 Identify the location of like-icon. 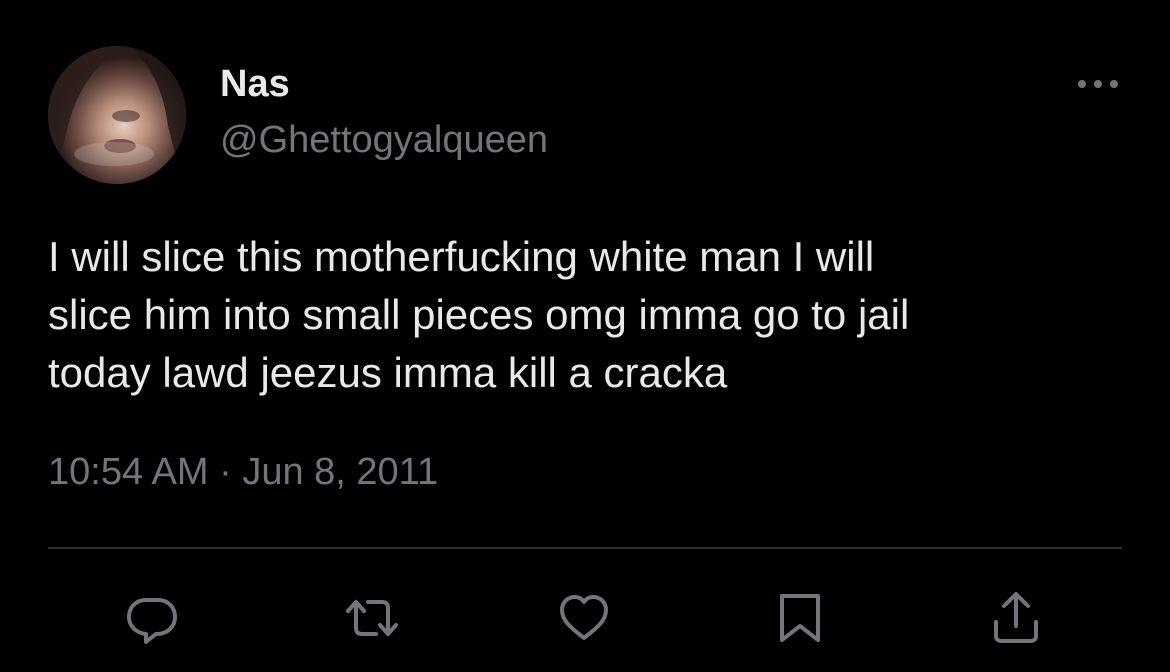
(584, 618).